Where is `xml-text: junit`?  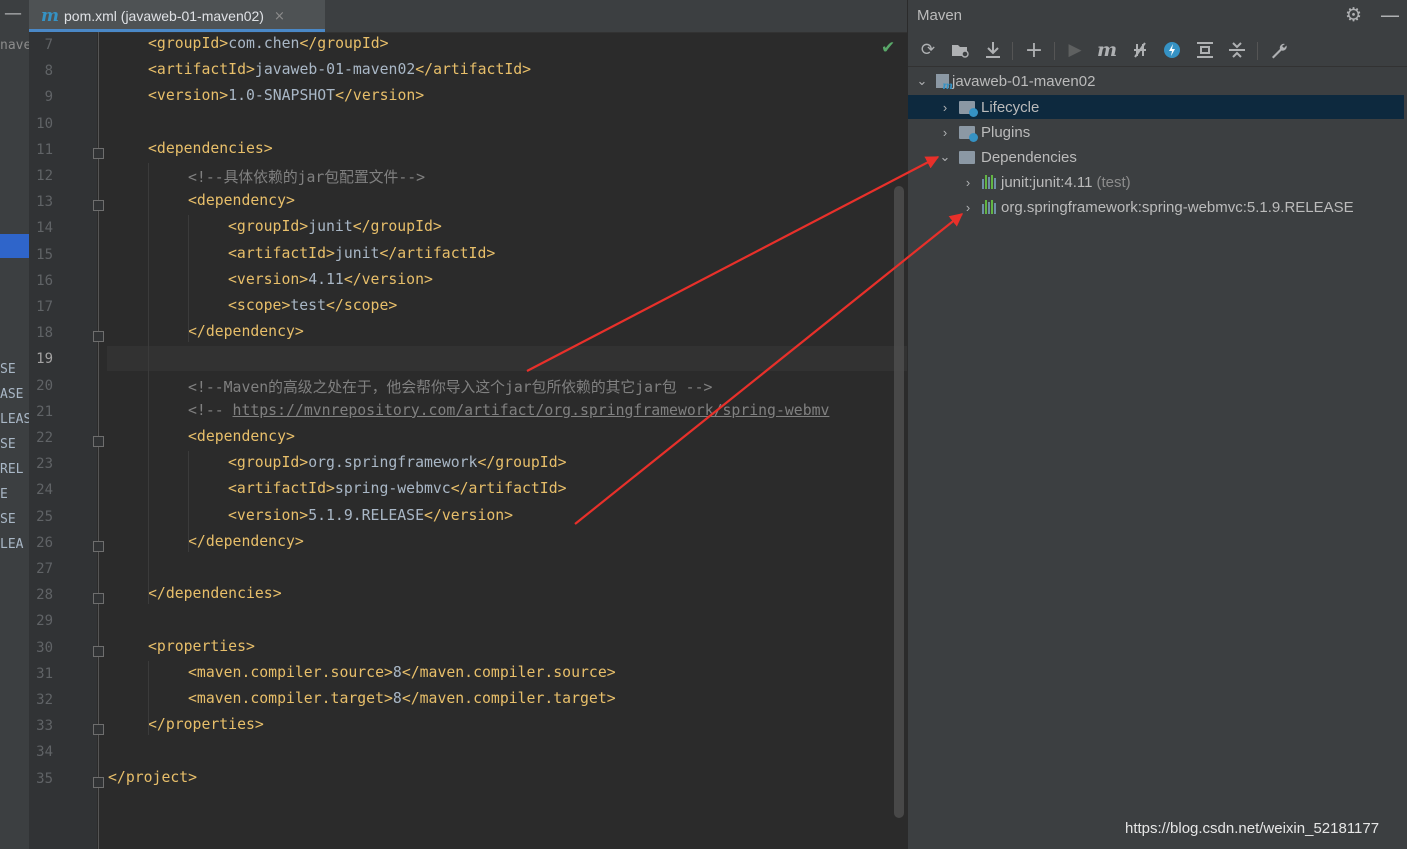
xml-text: junit is located at coordinates (330, 227).